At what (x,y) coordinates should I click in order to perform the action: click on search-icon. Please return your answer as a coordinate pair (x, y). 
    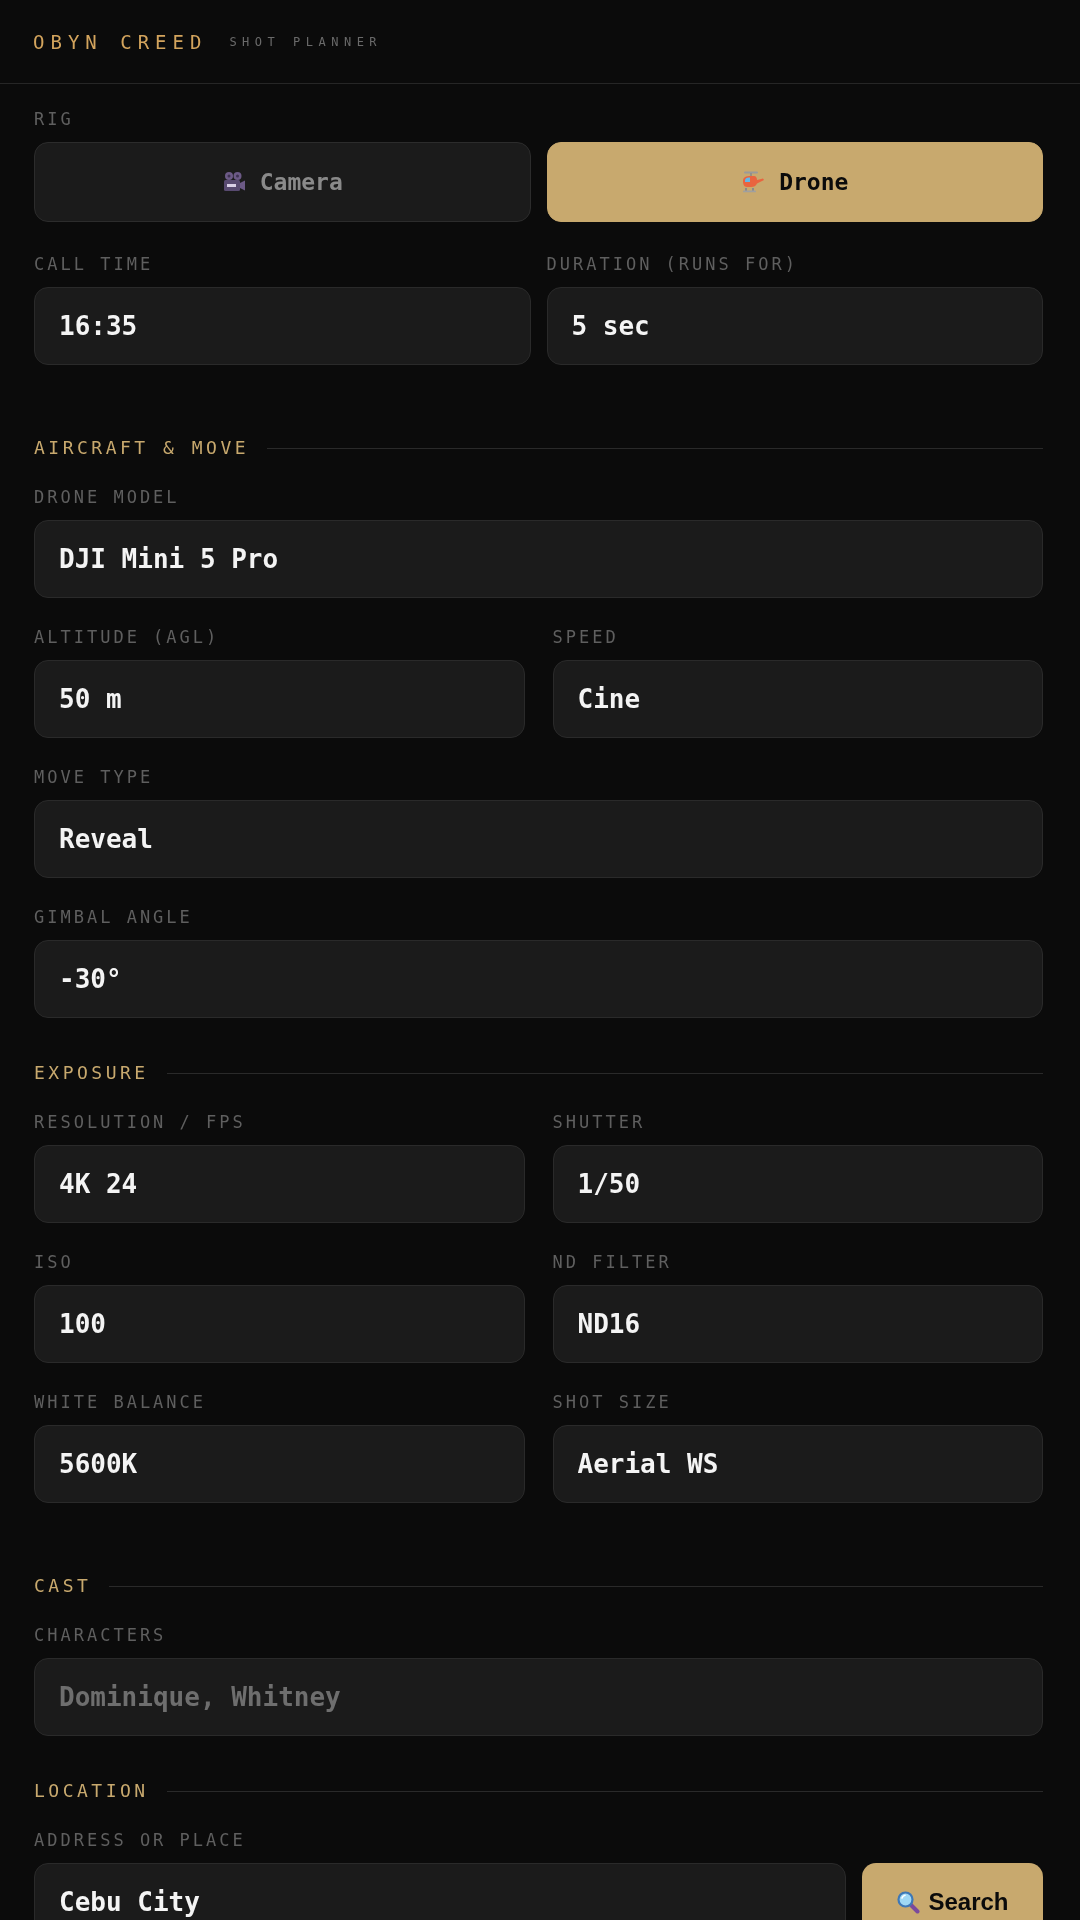
    Looking at the image, I should click on (908, 1902).